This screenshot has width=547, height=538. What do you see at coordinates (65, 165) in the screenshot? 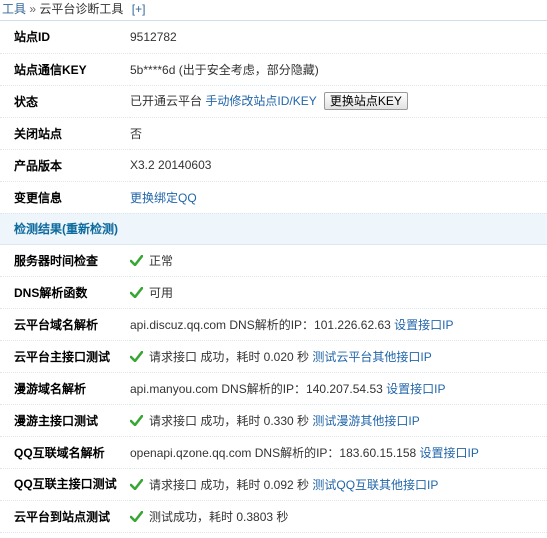
I see `version-label: 产品版本` at bounding box center [65, 165].